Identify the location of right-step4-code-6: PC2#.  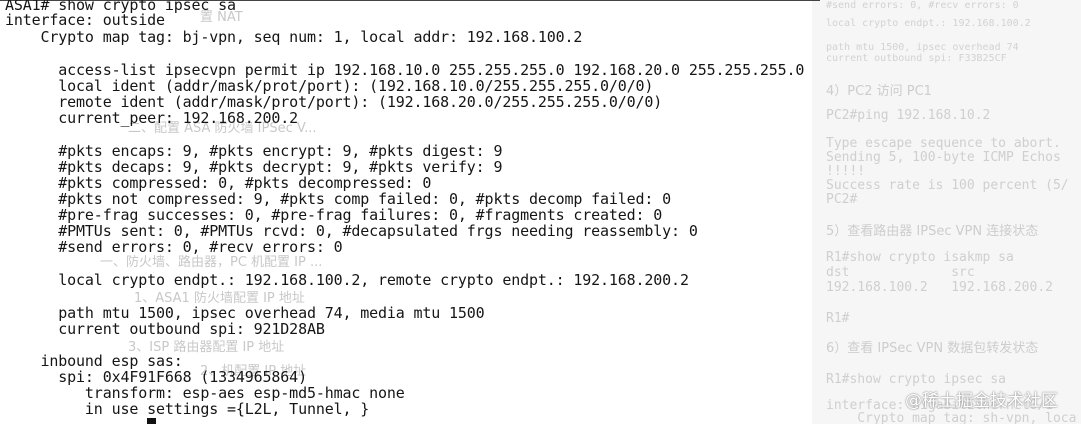
(842, 199).